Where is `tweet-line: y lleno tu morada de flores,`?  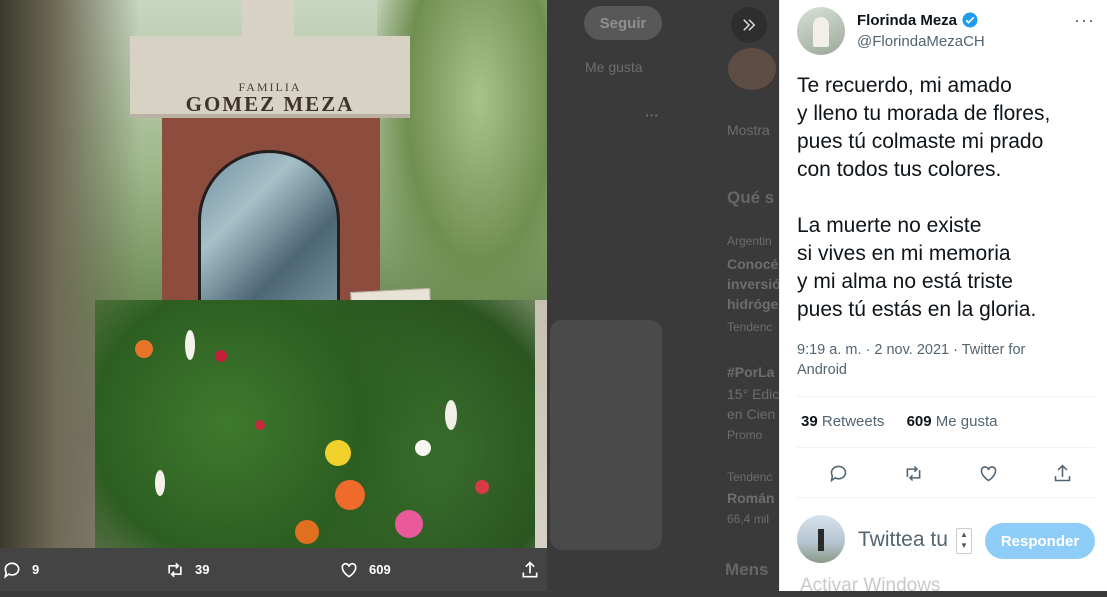
tweet-line: y lleno tu morada de flores, is located at coordinates (924, 113).